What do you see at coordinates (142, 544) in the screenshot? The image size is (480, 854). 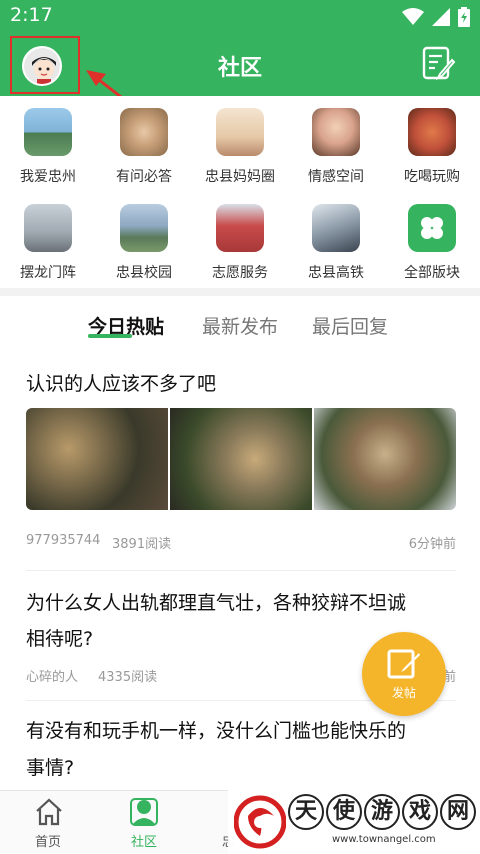 I see `post-read-count: 3891阅读` at bounding box center [142, 544].